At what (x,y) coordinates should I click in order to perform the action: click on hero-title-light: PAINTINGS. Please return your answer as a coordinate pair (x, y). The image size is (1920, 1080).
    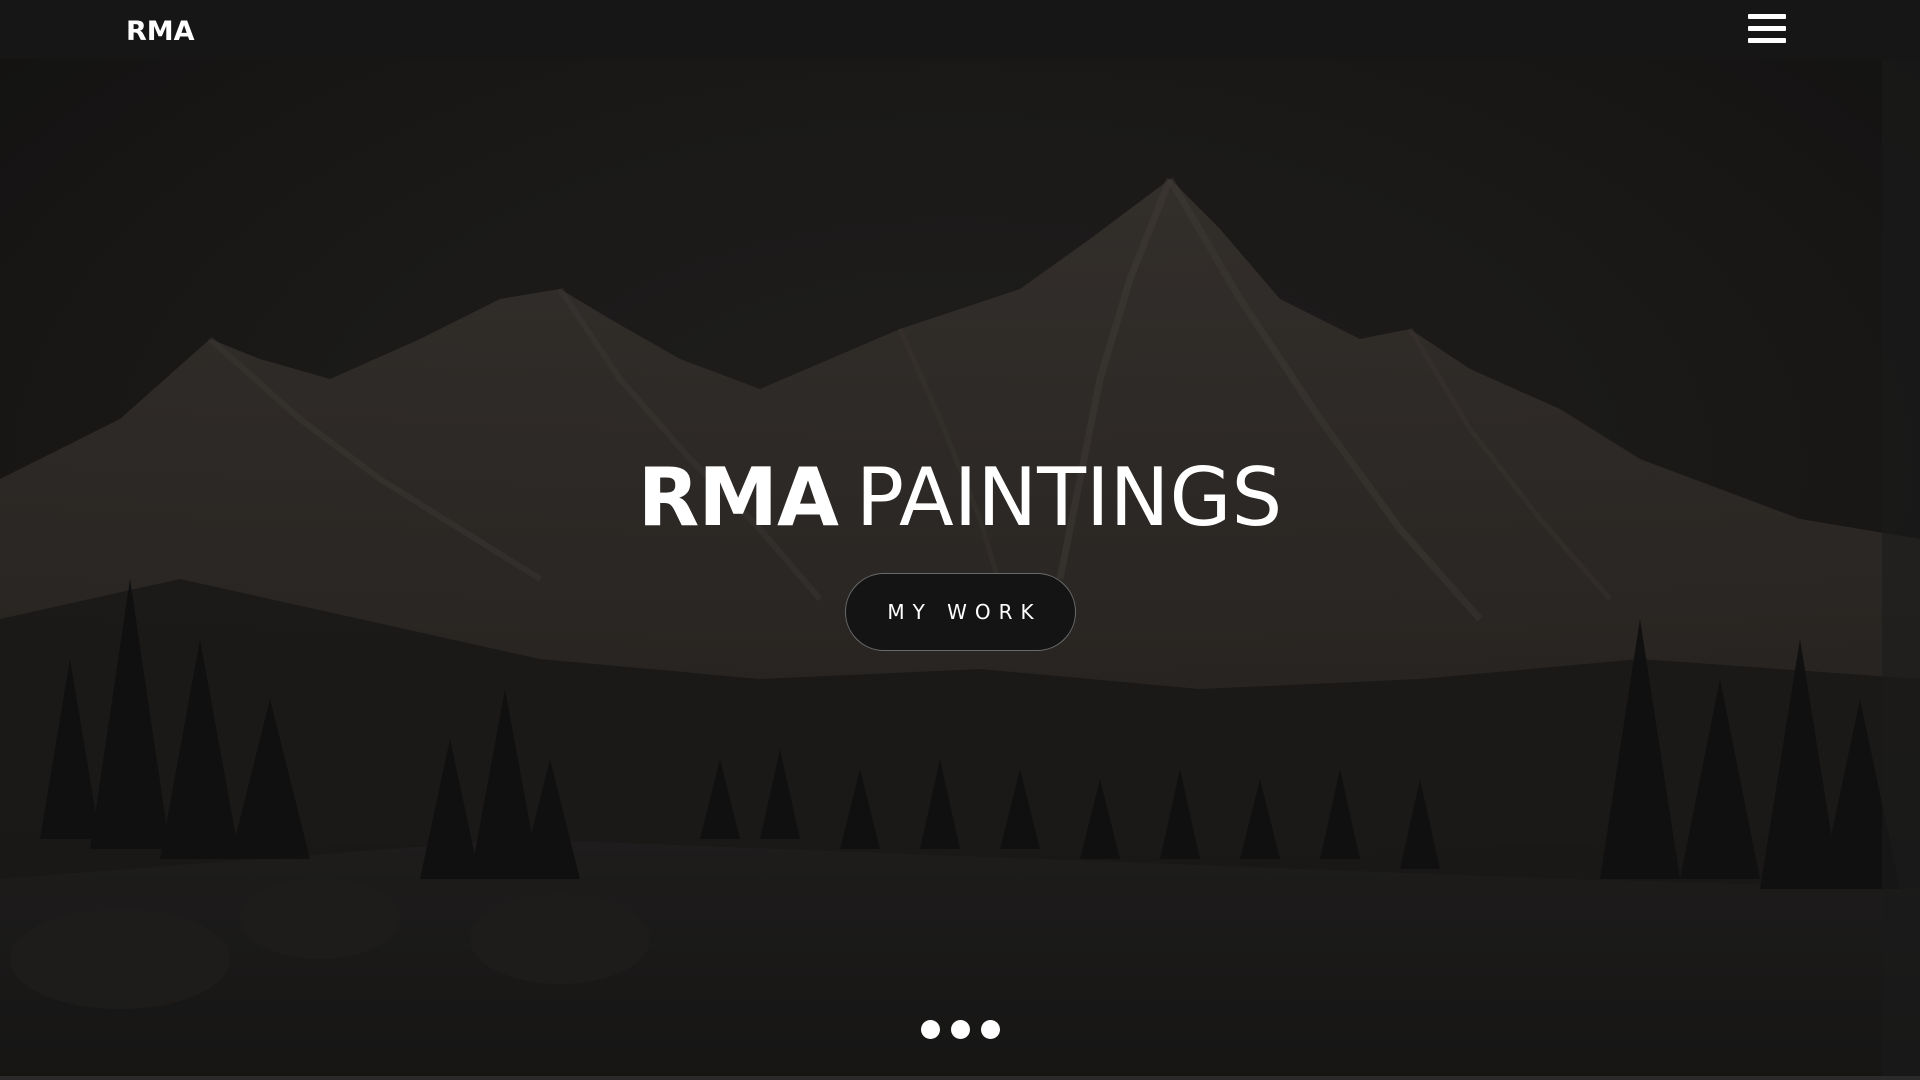
    Looking at the image, I should click on (1069, 497).